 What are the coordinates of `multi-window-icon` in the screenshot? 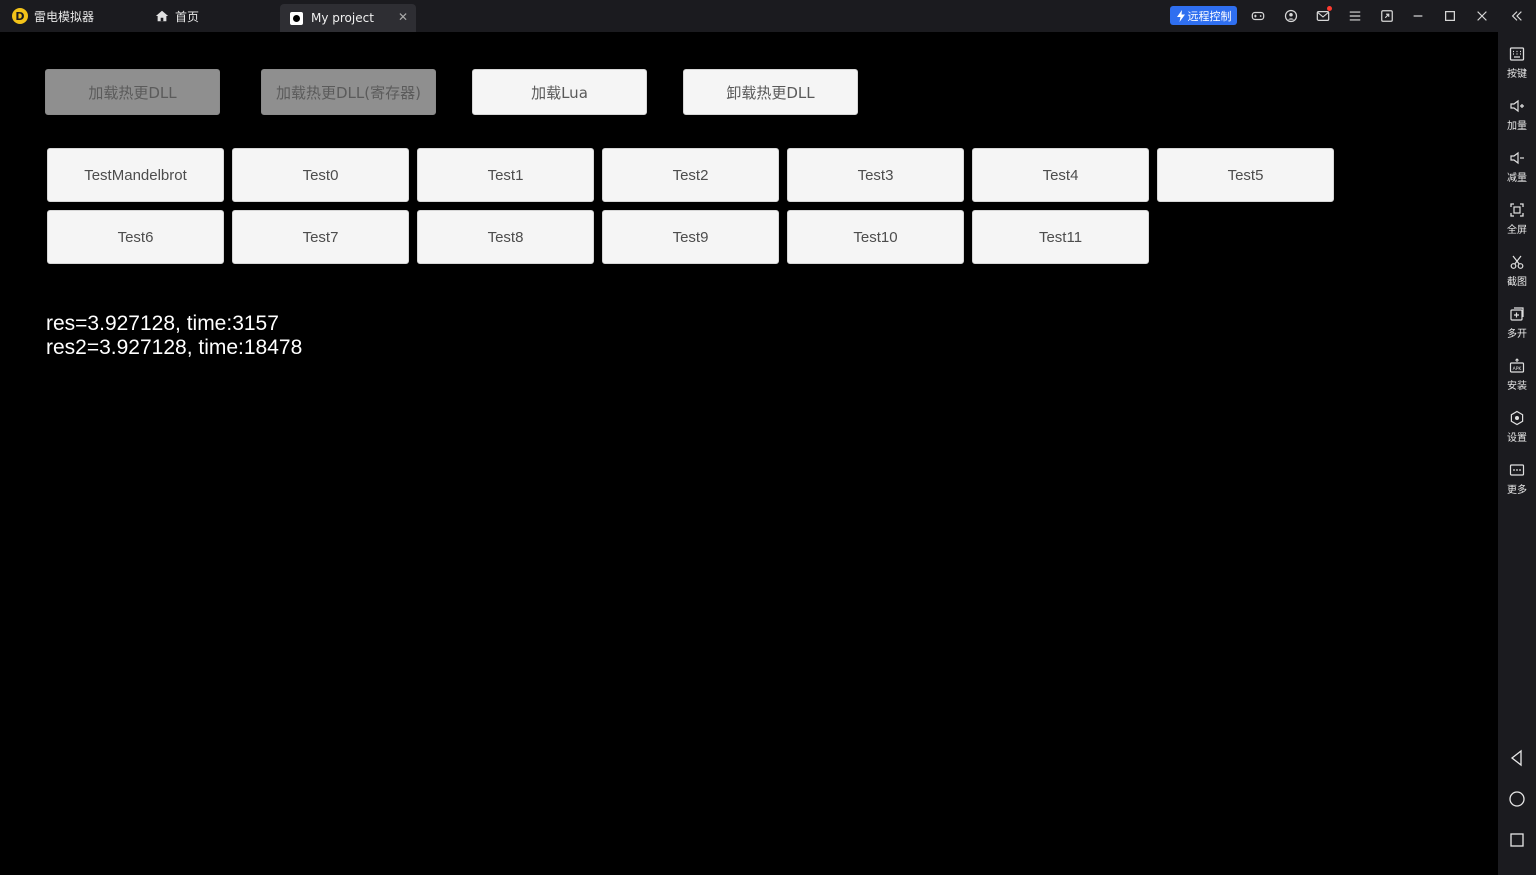 It's located at (1517, 314).